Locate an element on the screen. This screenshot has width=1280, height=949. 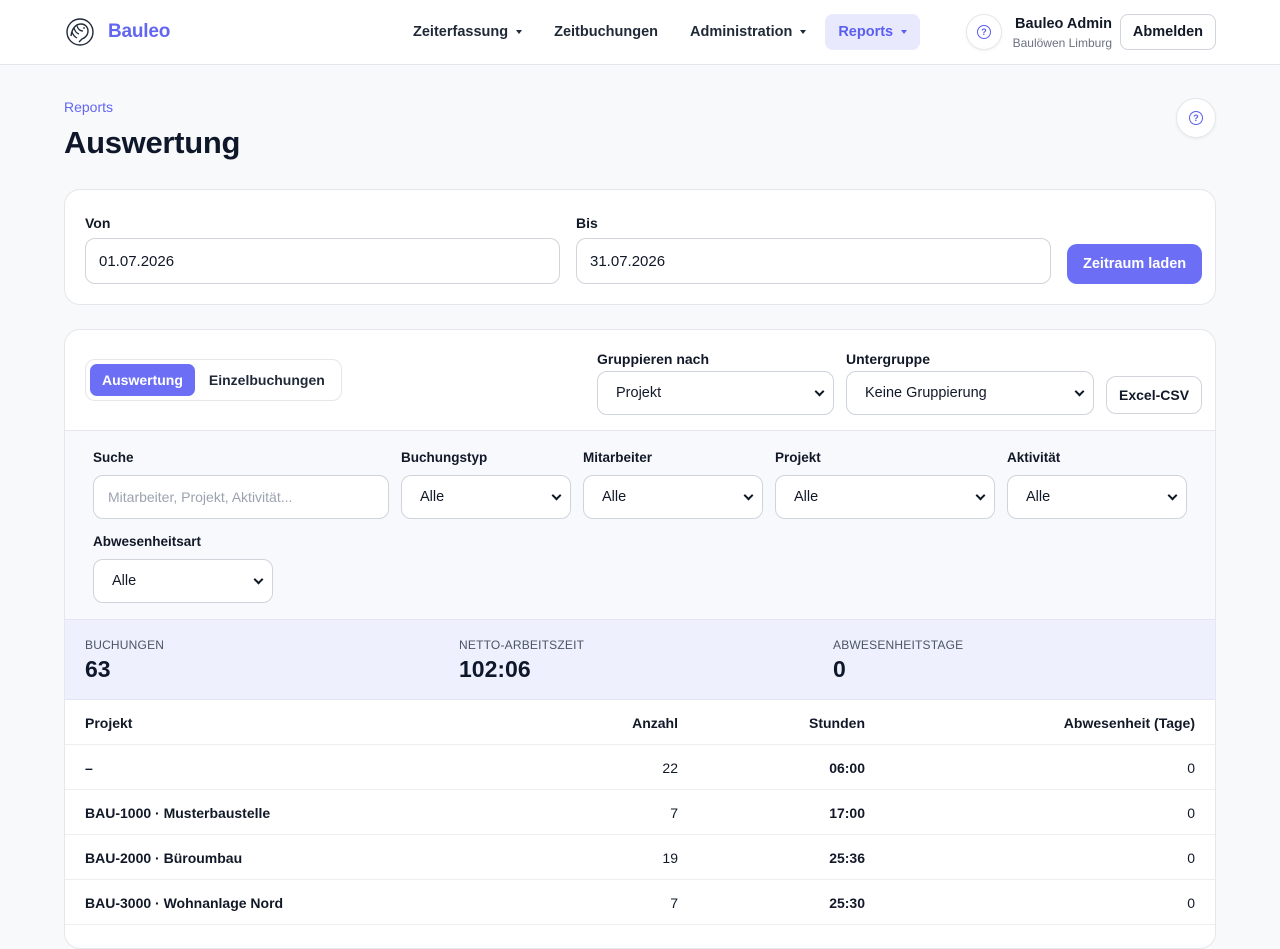
search-label: Suche is located at coordinates (113, 457).